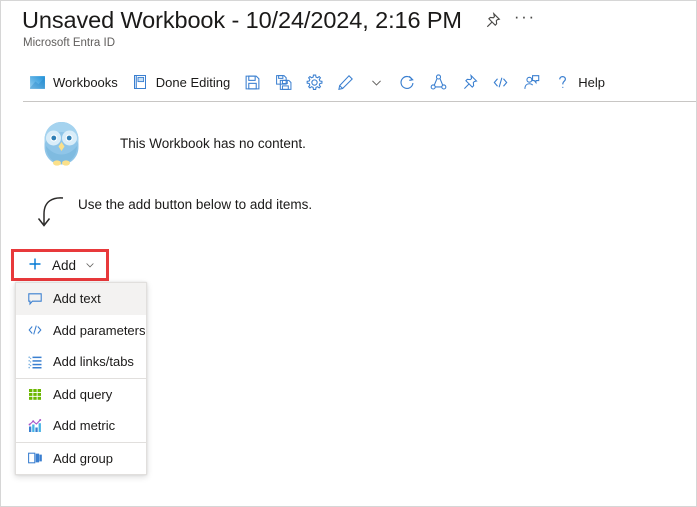 Image resolution: width=697 pixels, height=507 pixels. I want to click on metric-chart-icon, so click(35, 426).